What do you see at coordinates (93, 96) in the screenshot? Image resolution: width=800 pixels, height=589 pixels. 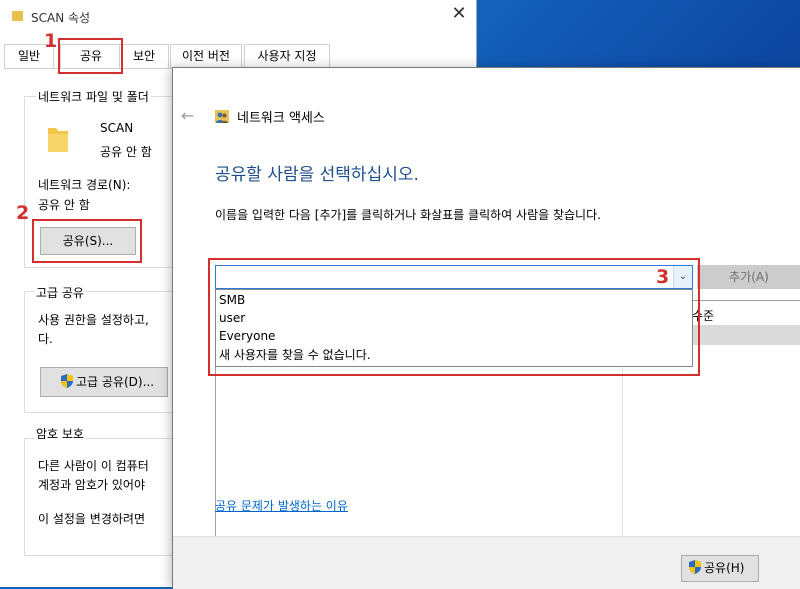 I see `network-group-label: 네트워크 파일 및 폴더` at bounding box center [93, 96].